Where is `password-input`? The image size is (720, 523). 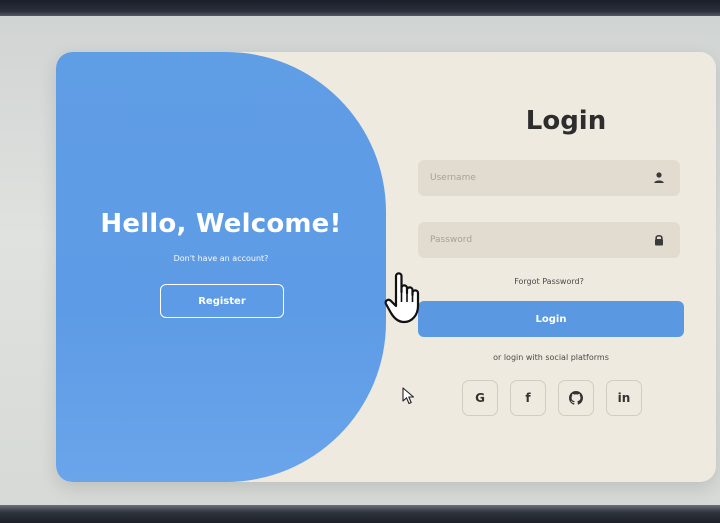 password-input is located at coordinates (540, 240).